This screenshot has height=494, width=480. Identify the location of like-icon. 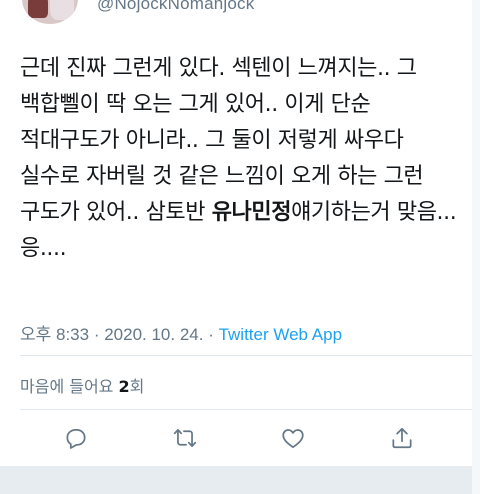
(293, 439).